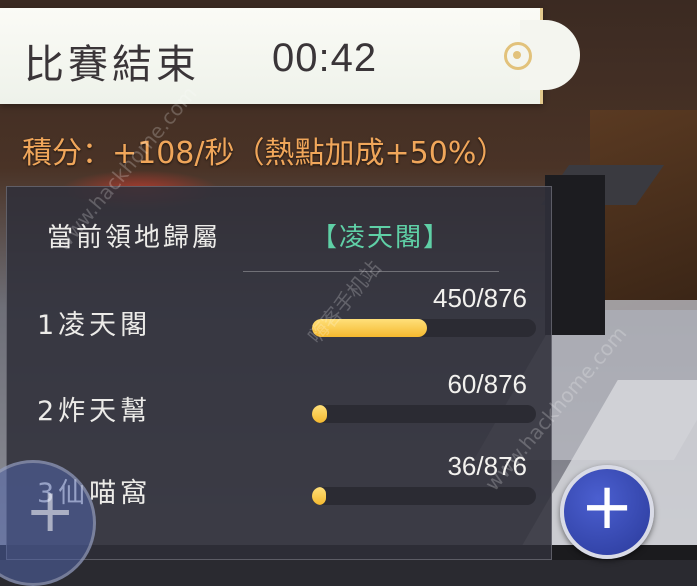  I want to click on scene-block, so click(575, 255).